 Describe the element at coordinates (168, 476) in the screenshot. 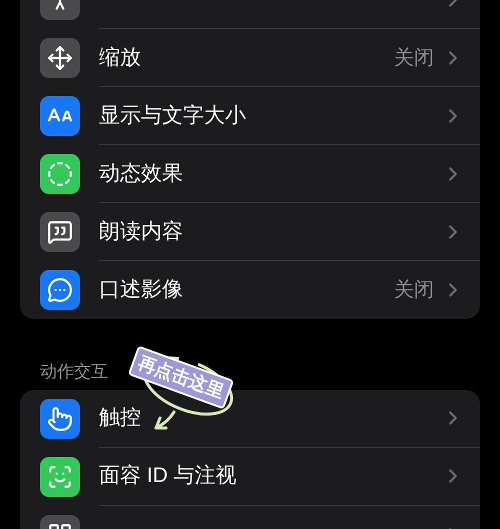

I see `row-label: 面容 ID 与注视` at that location.